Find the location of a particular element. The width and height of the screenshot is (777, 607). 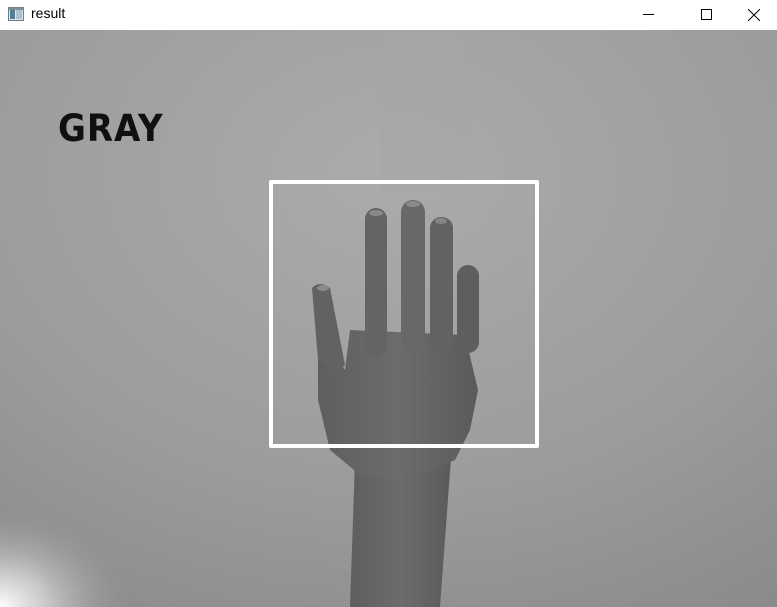

minimize-icon is located at coordinates (648, 14).